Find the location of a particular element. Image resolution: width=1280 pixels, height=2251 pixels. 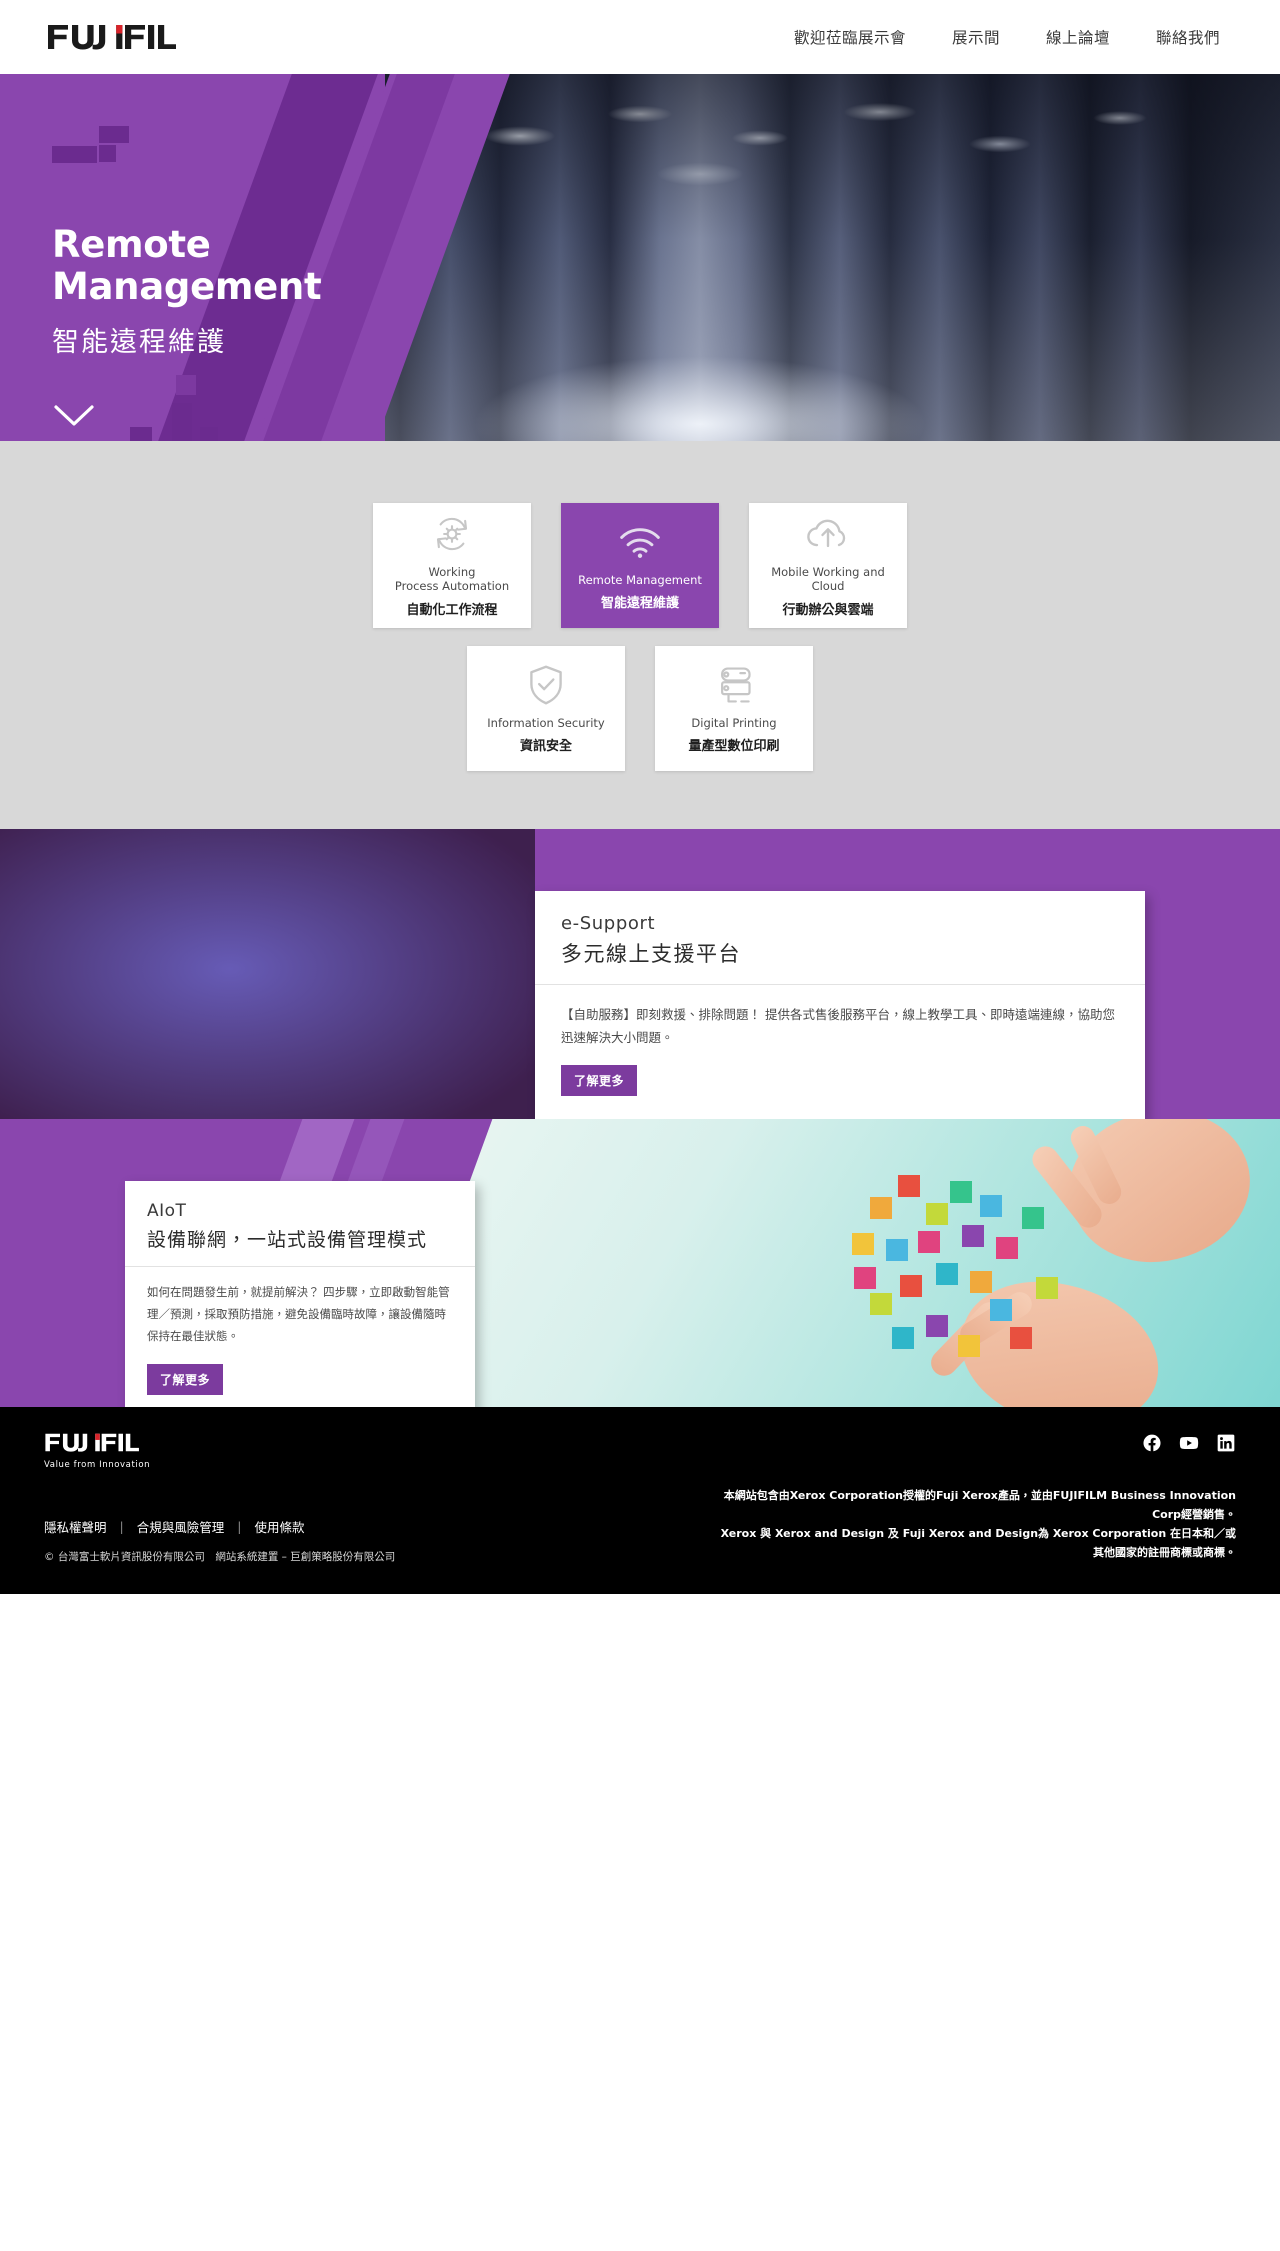

hero-content: Remote Management 智能遠程維護 is located at coordinates (222, 251).